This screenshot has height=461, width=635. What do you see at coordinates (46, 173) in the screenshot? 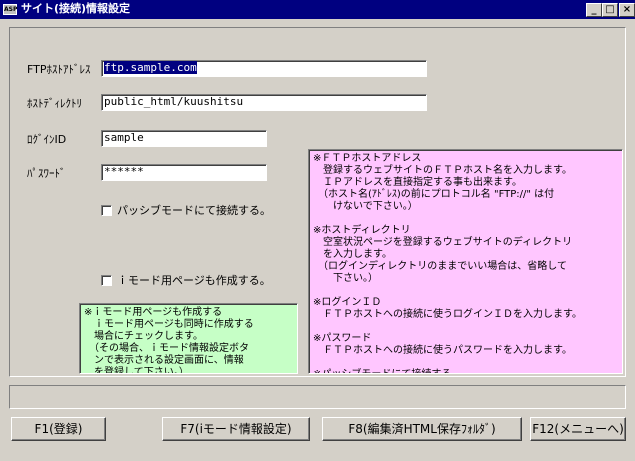
I see `password-label: ﾊﾟｽﾜｰﾄﾞ` at bounding box center [46, 173].